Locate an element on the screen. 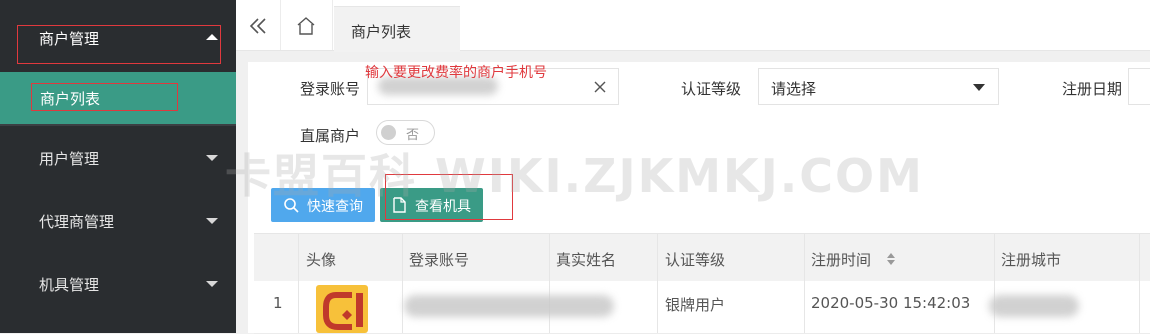 Image resolution: width=1150 pixels, height=334 pixels. tab-bar: 商户列表 is located at coordinates (693, 26).